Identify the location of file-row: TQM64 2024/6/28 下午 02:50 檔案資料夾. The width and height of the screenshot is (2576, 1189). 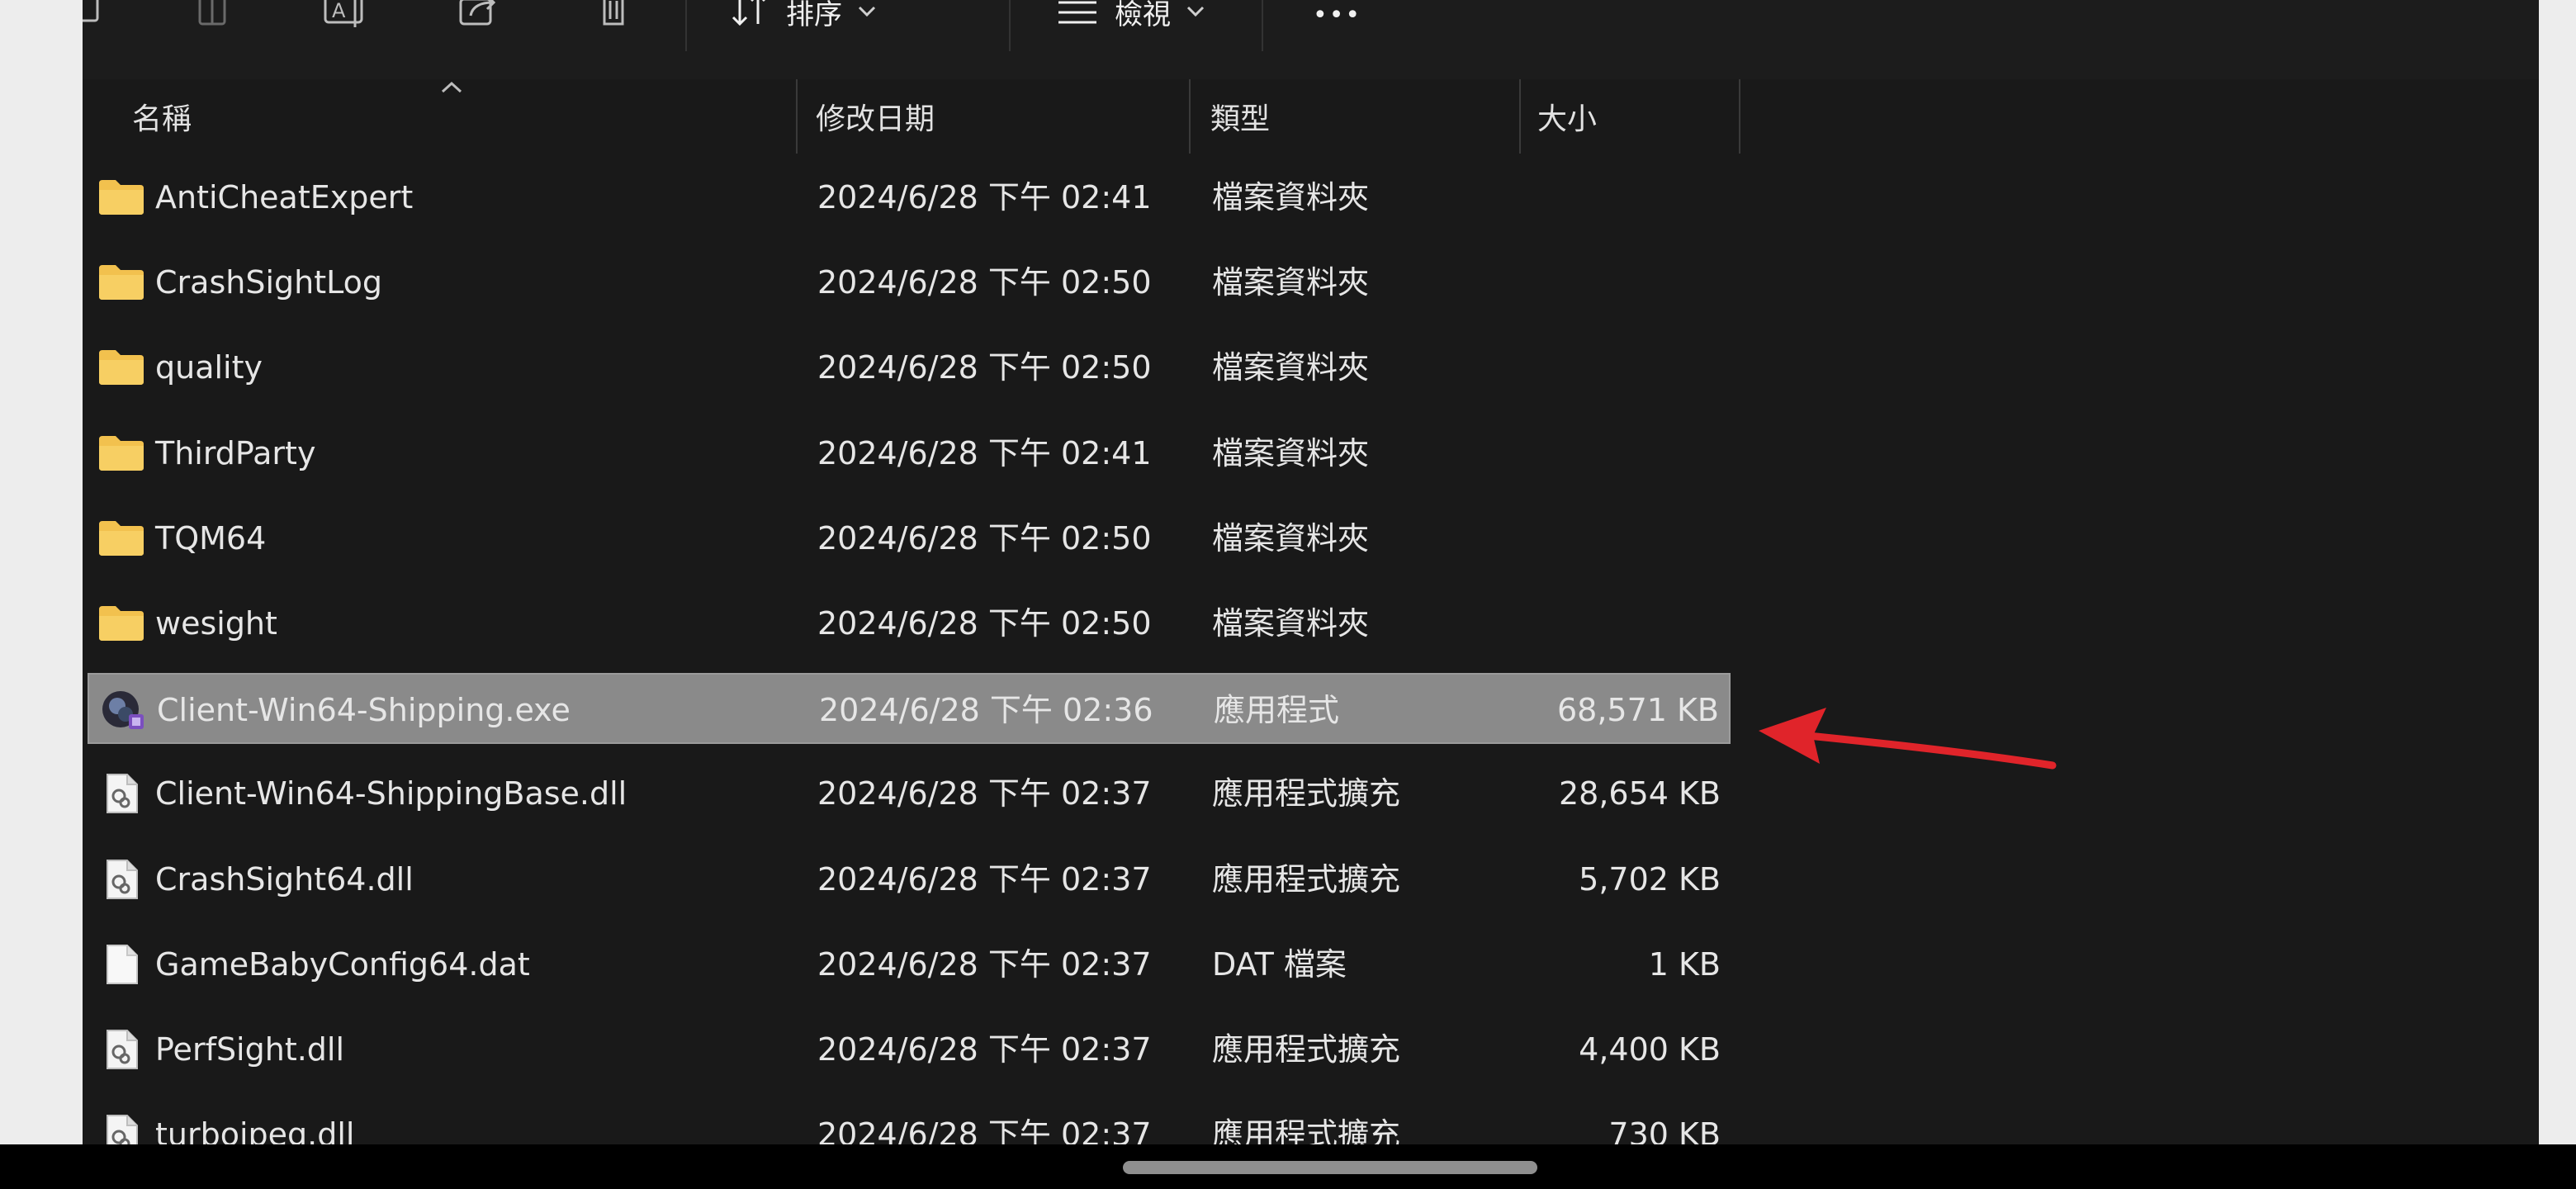
(909, 538).